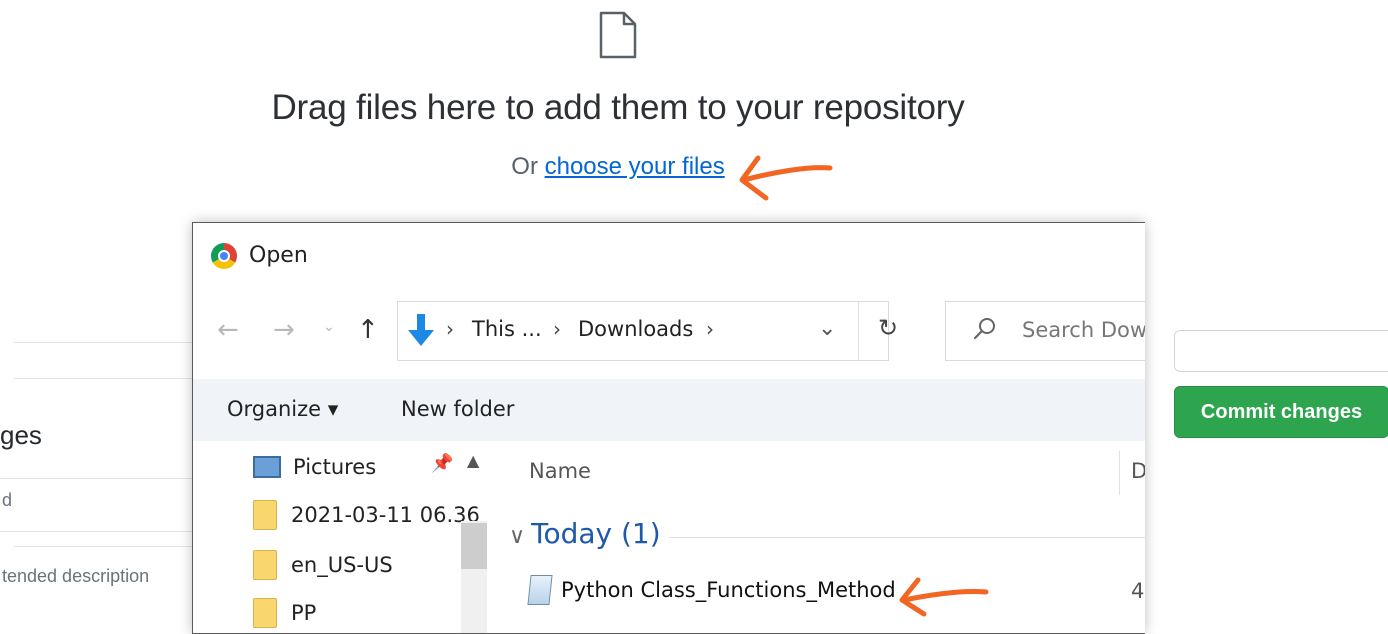 Image resolution: width=1388 pixels, height=634 pixels. I want to click on nav-item-label: en_US-US, so click(342, 565).